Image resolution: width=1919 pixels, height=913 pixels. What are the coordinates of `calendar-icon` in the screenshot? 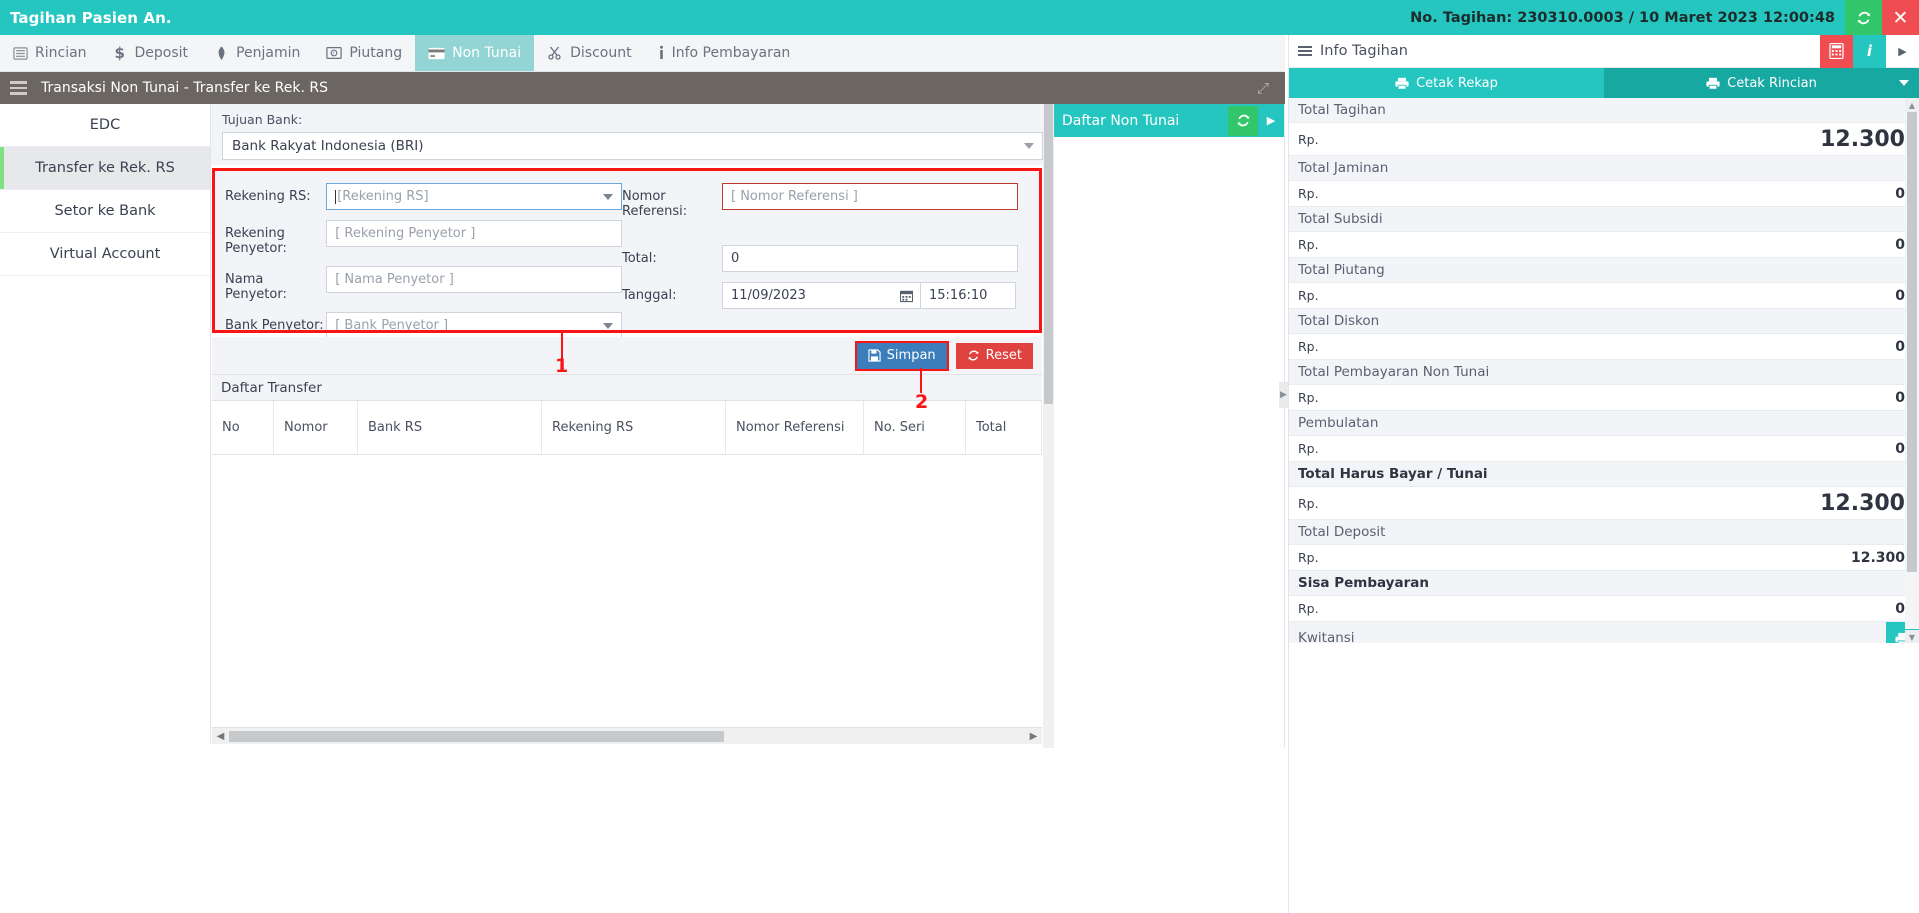 It's located at (906, 295).